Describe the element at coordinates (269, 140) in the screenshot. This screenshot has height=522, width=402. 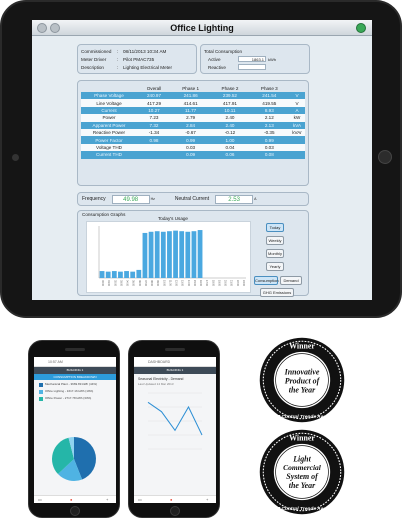
I see `table-cell-p3: 0.99` at that location.